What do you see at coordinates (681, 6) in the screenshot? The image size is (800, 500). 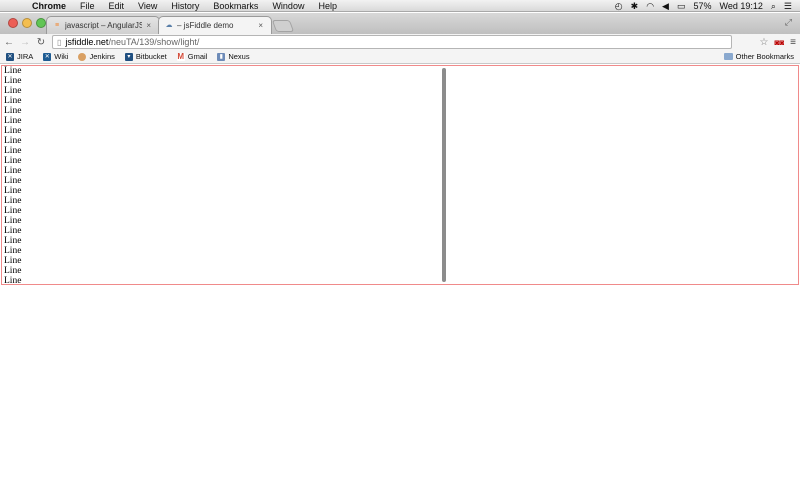 I see `battery-icon: ▭` at bounding box center [681, 6].